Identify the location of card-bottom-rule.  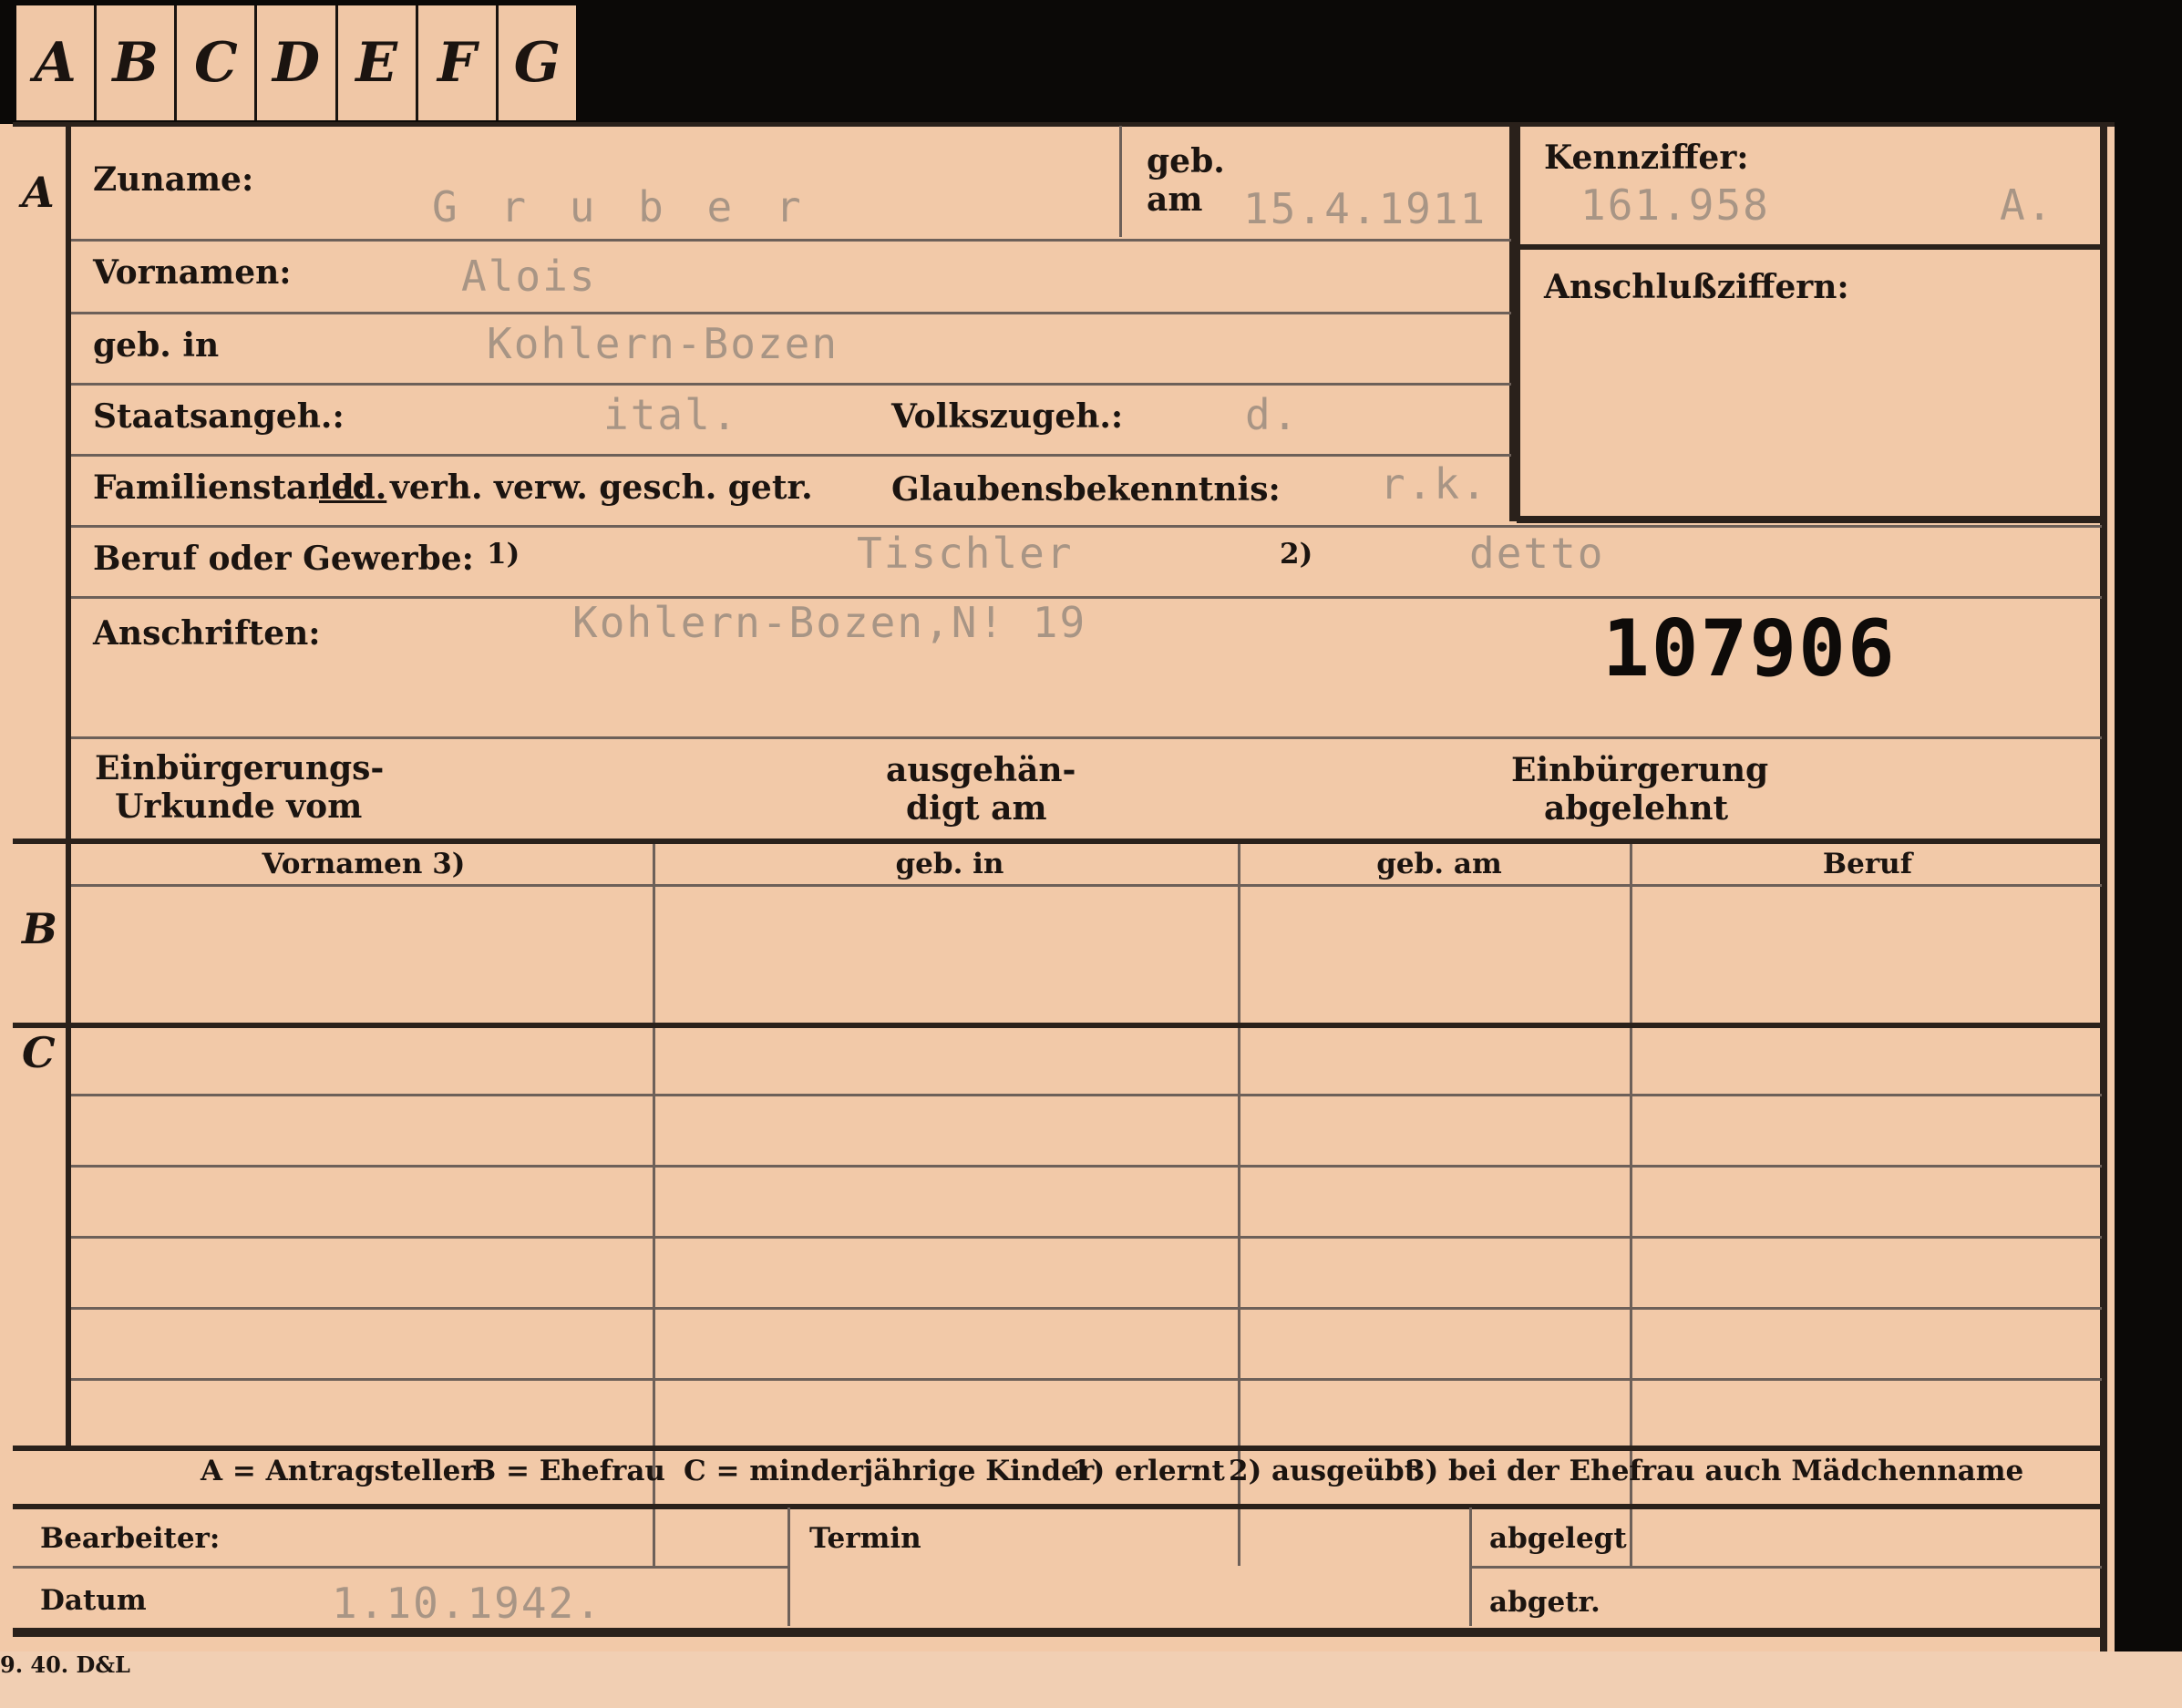
(1060, 1632).